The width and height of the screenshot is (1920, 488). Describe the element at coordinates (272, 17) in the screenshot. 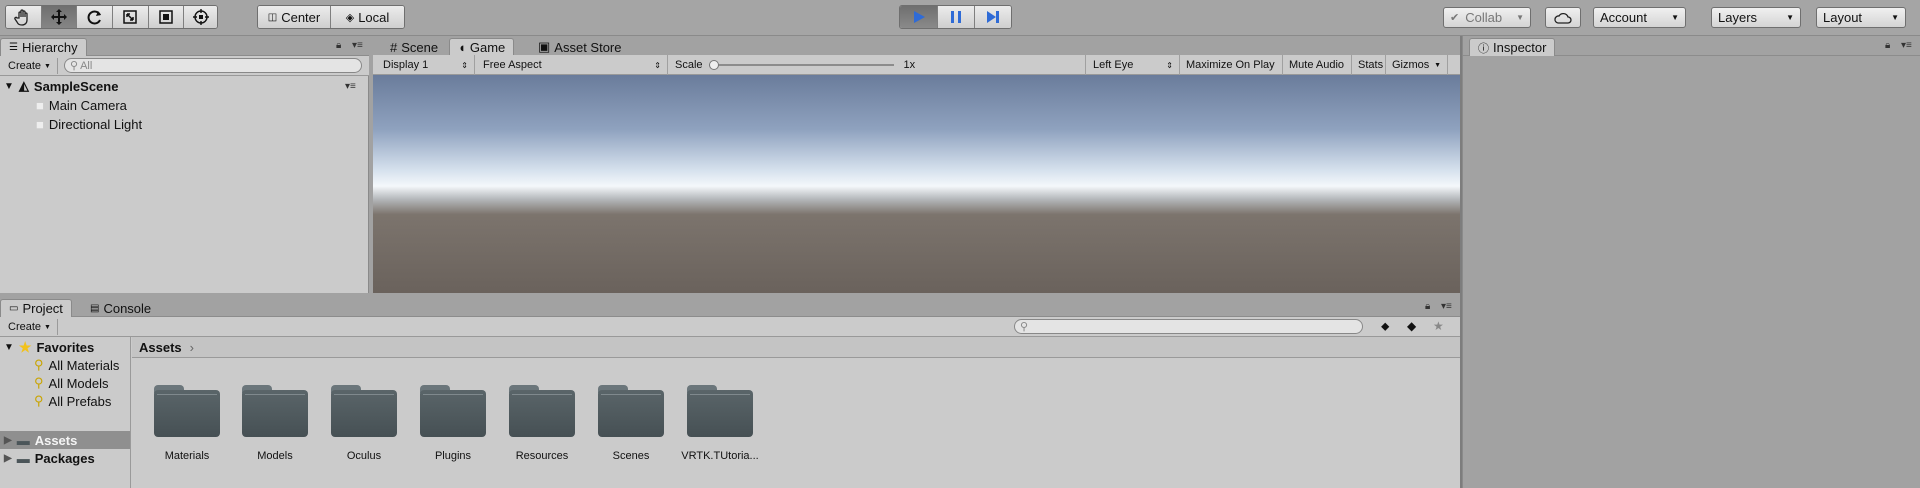

I see `pivot-center-icon: ◫` at that location.